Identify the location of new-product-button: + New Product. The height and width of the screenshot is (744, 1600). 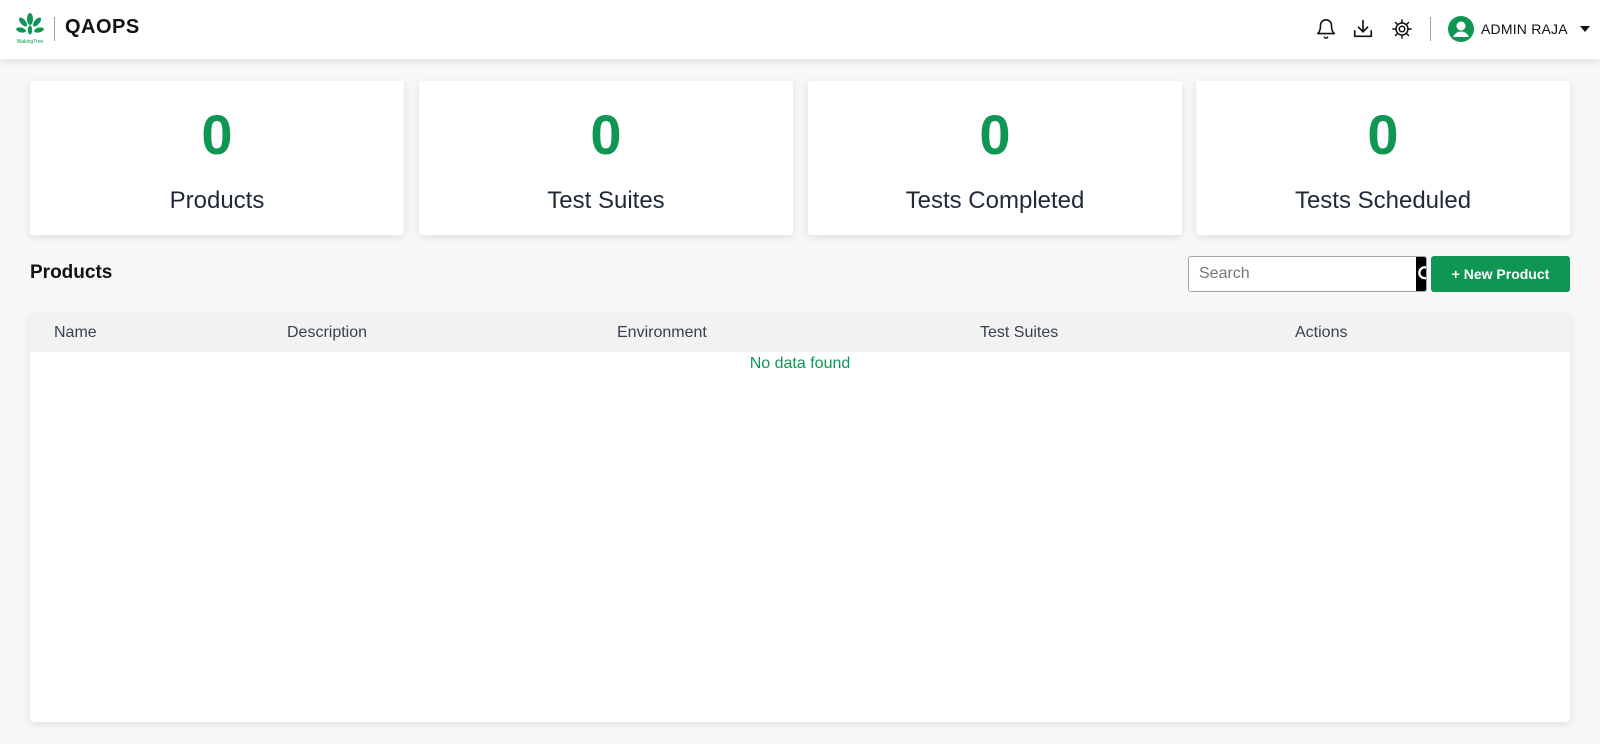
(1500, 274).